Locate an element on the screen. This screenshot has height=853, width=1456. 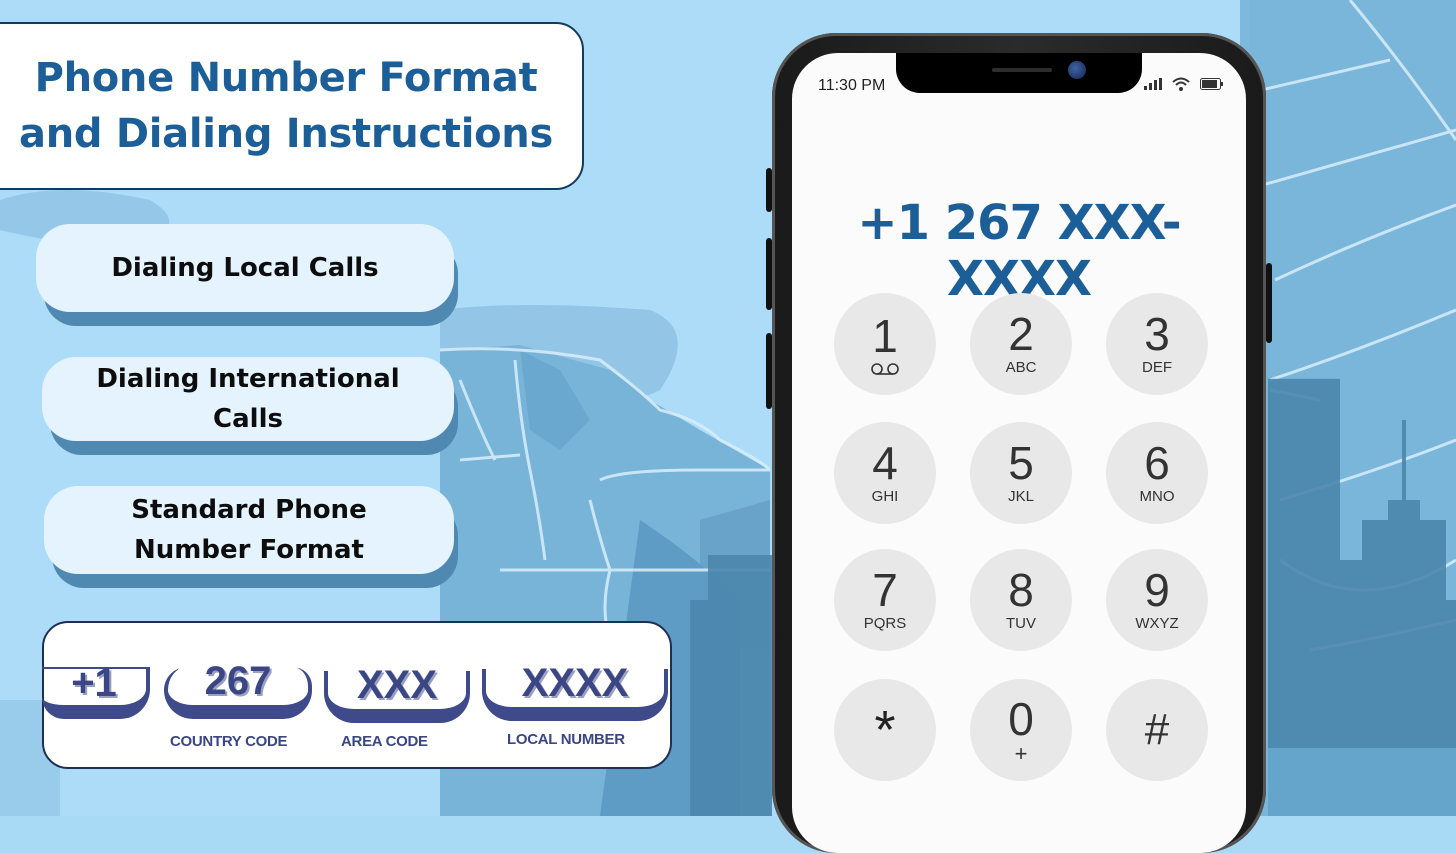
key-digit: * is located at coordinates (885, 730).